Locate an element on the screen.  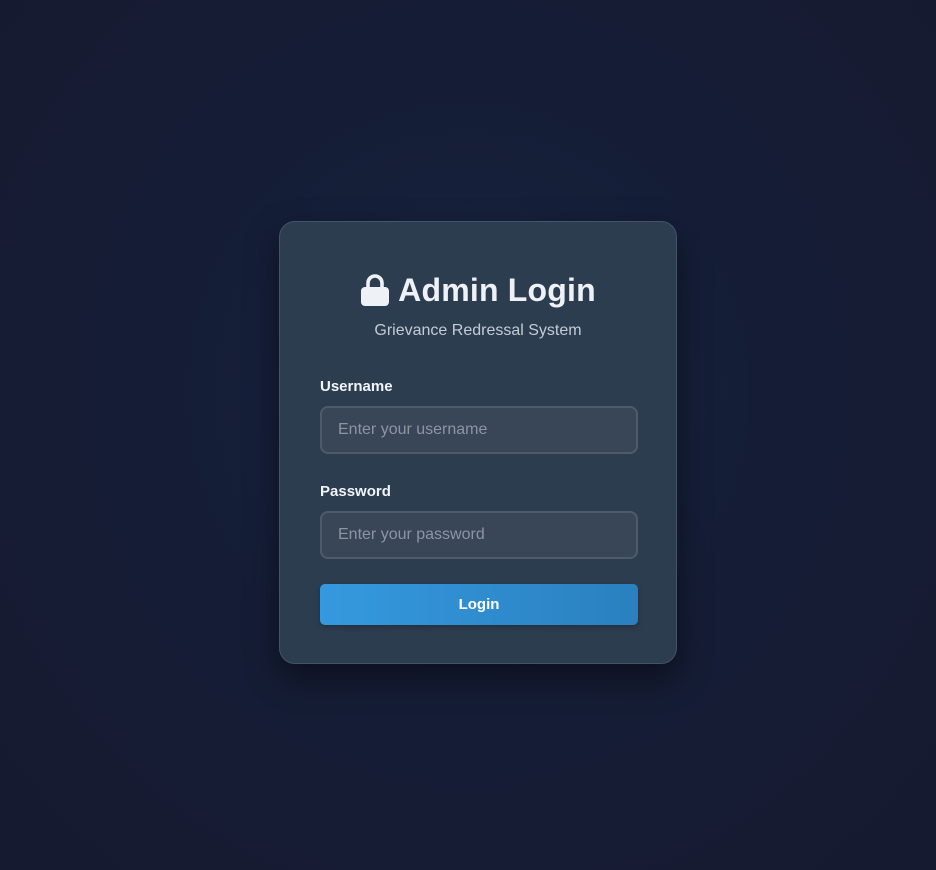
password-input is located at coordinates (479, 535).